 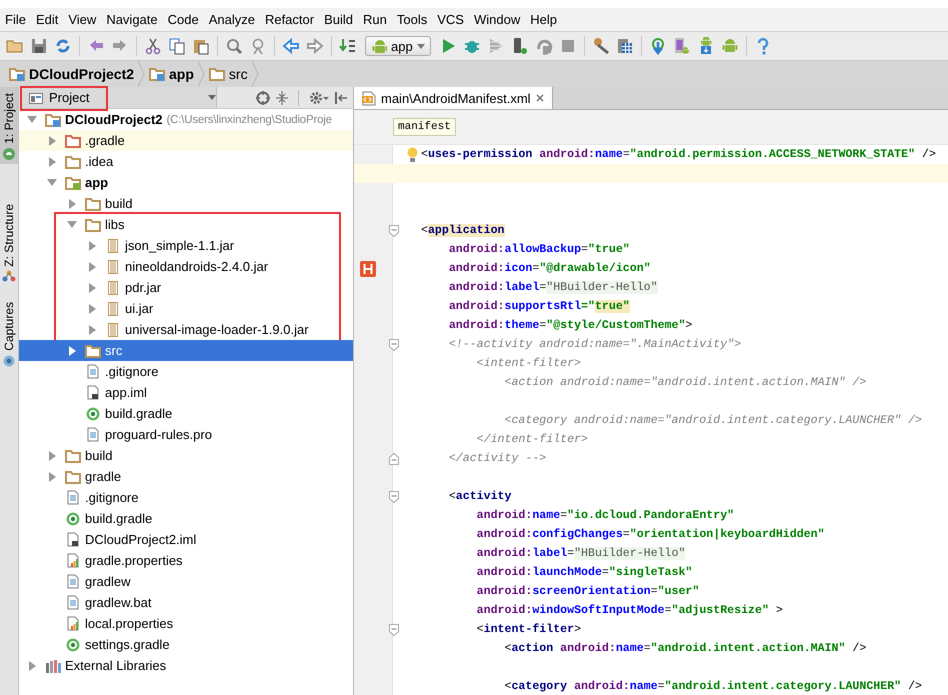 What do you see at coordinates (497, 19) in the screenshot?
I see `menu-item: Window` at bounding box center [497, 19].